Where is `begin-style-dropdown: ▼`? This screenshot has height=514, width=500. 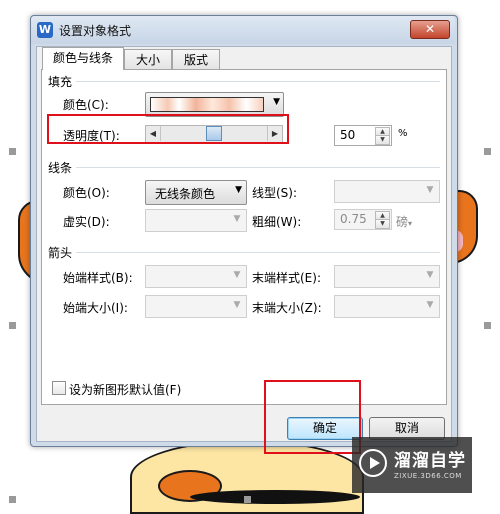
begin-style-dropdown: ▼ is located at coordinates (196, 276).